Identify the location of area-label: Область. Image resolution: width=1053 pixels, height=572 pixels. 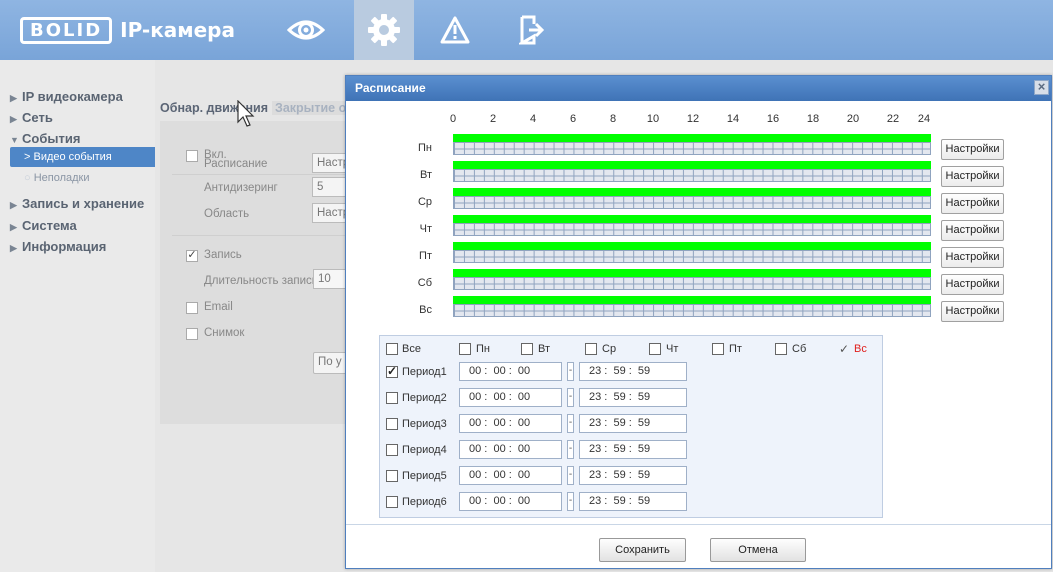
(227, 214).